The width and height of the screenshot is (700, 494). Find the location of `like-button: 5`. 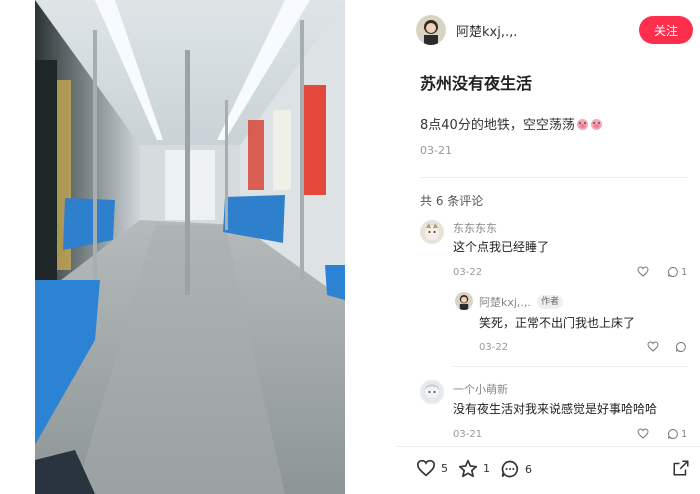

like-button: 5 is located at coordinates (432, 468).